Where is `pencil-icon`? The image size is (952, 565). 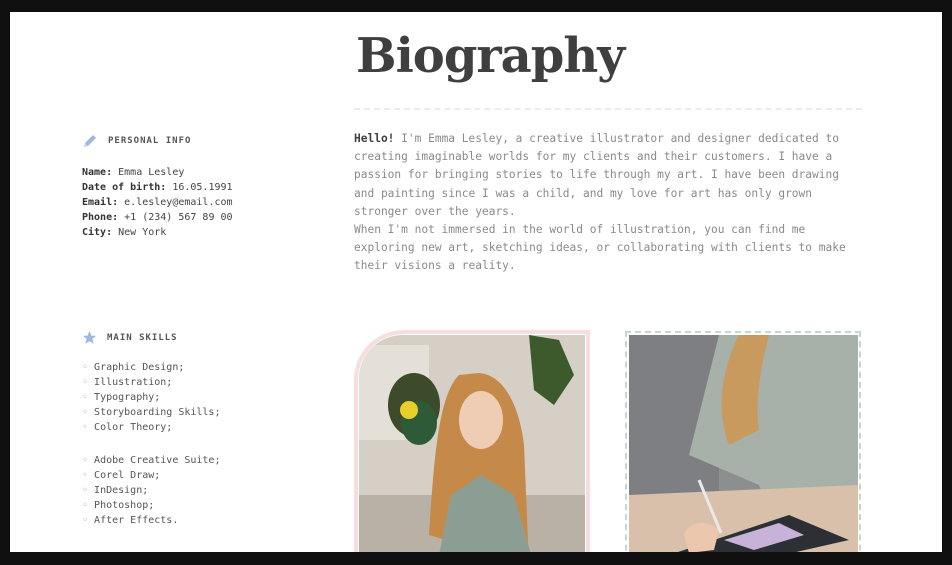 pencil-icon is located at coordinates (90, 141).